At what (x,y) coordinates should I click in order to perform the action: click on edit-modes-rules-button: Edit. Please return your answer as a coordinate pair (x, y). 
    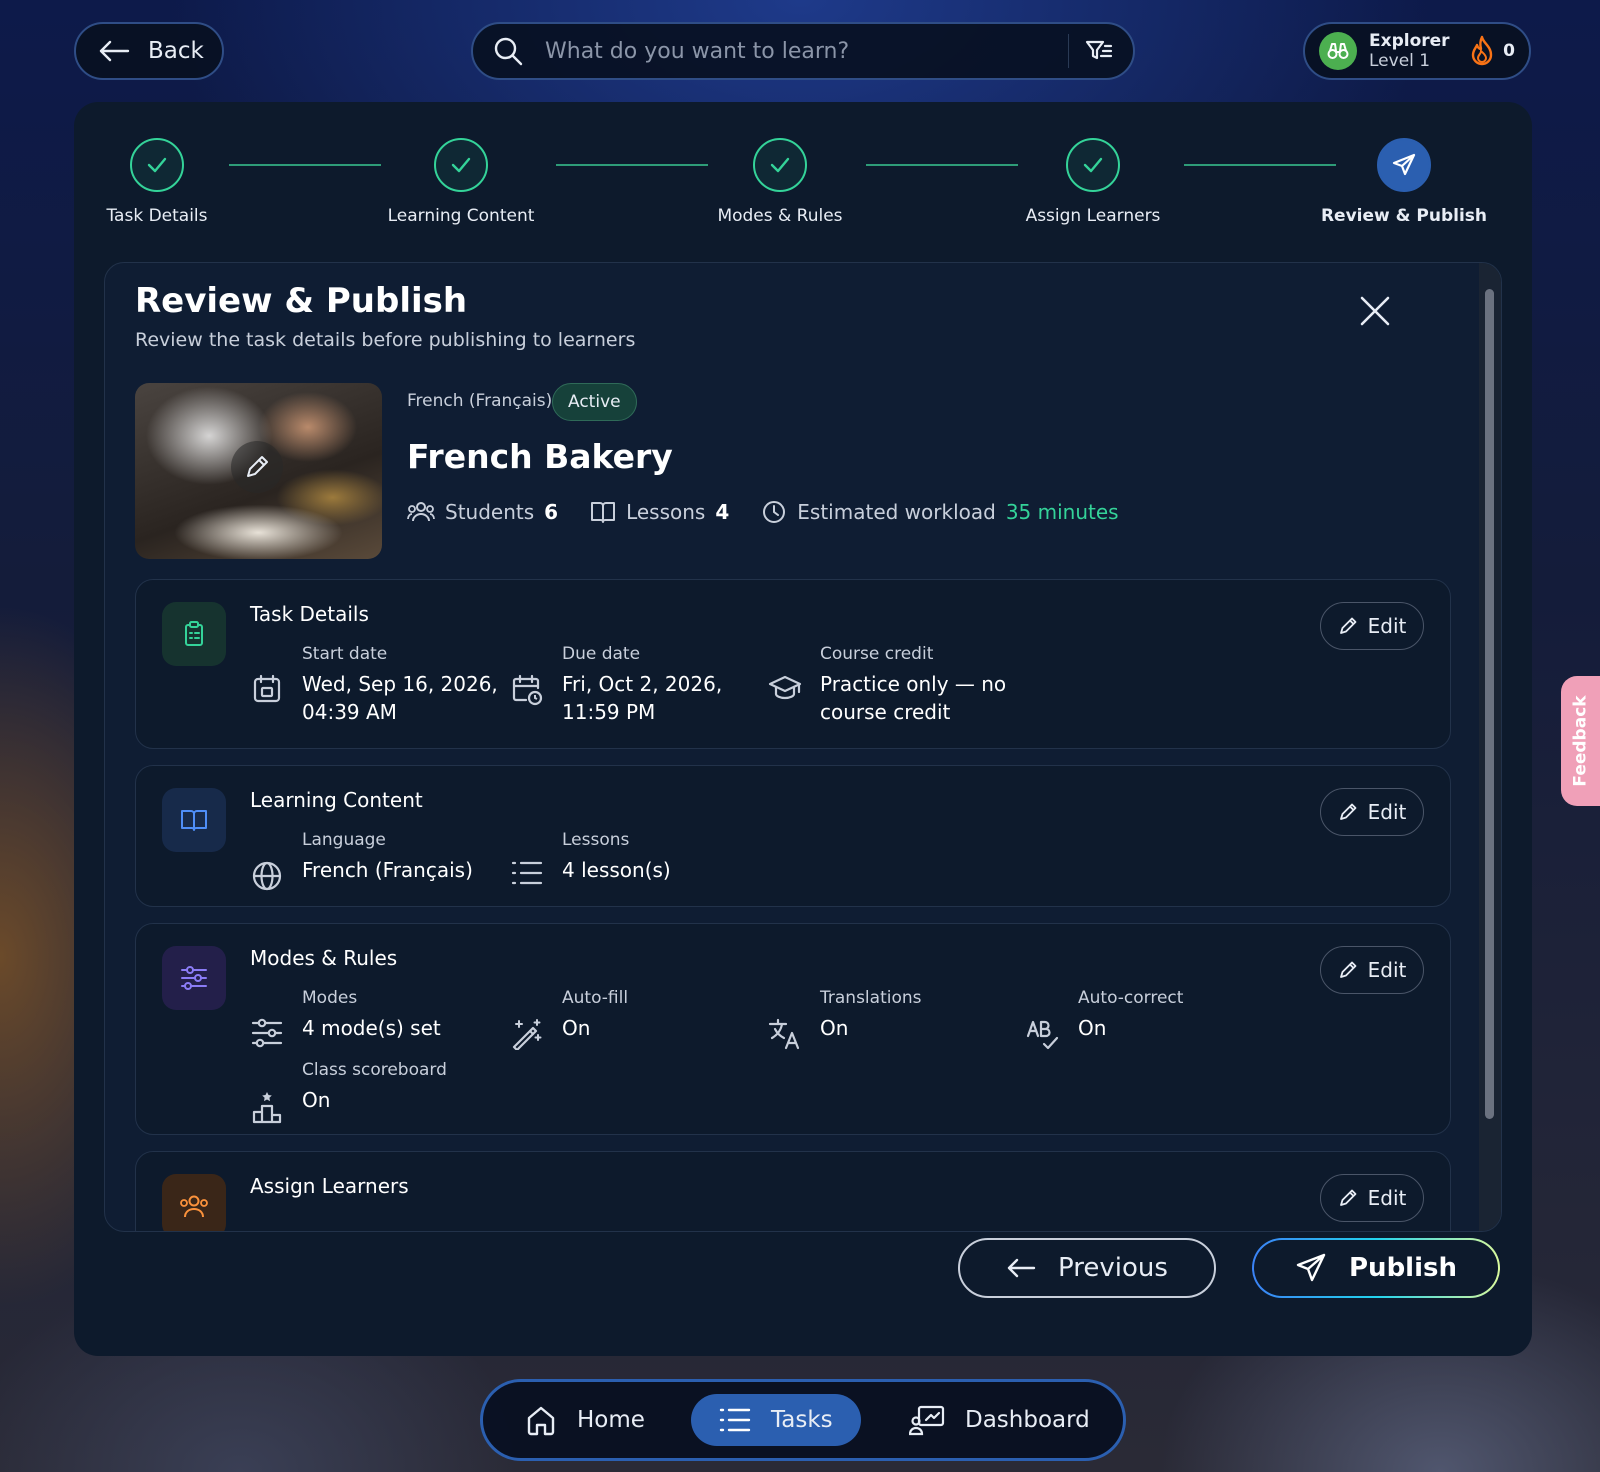
    Looking at the image, I should click on (1372, 970).